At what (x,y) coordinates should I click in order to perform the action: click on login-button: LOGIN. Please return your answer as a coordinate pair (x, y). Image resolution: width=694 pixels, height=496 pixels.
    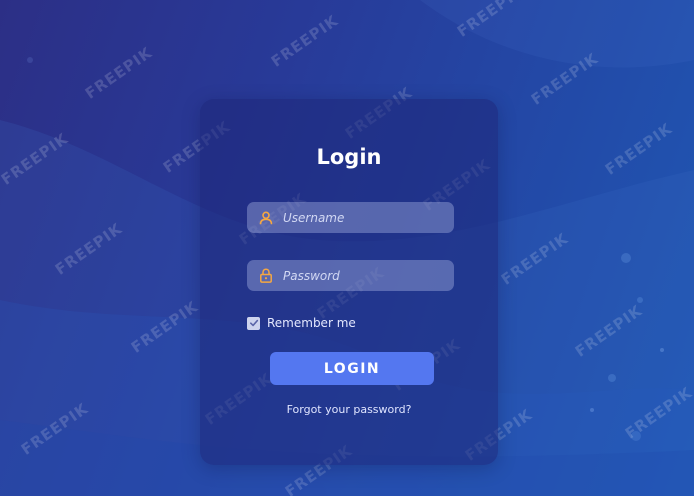
    Looking at the image, I should click on (352, 368).